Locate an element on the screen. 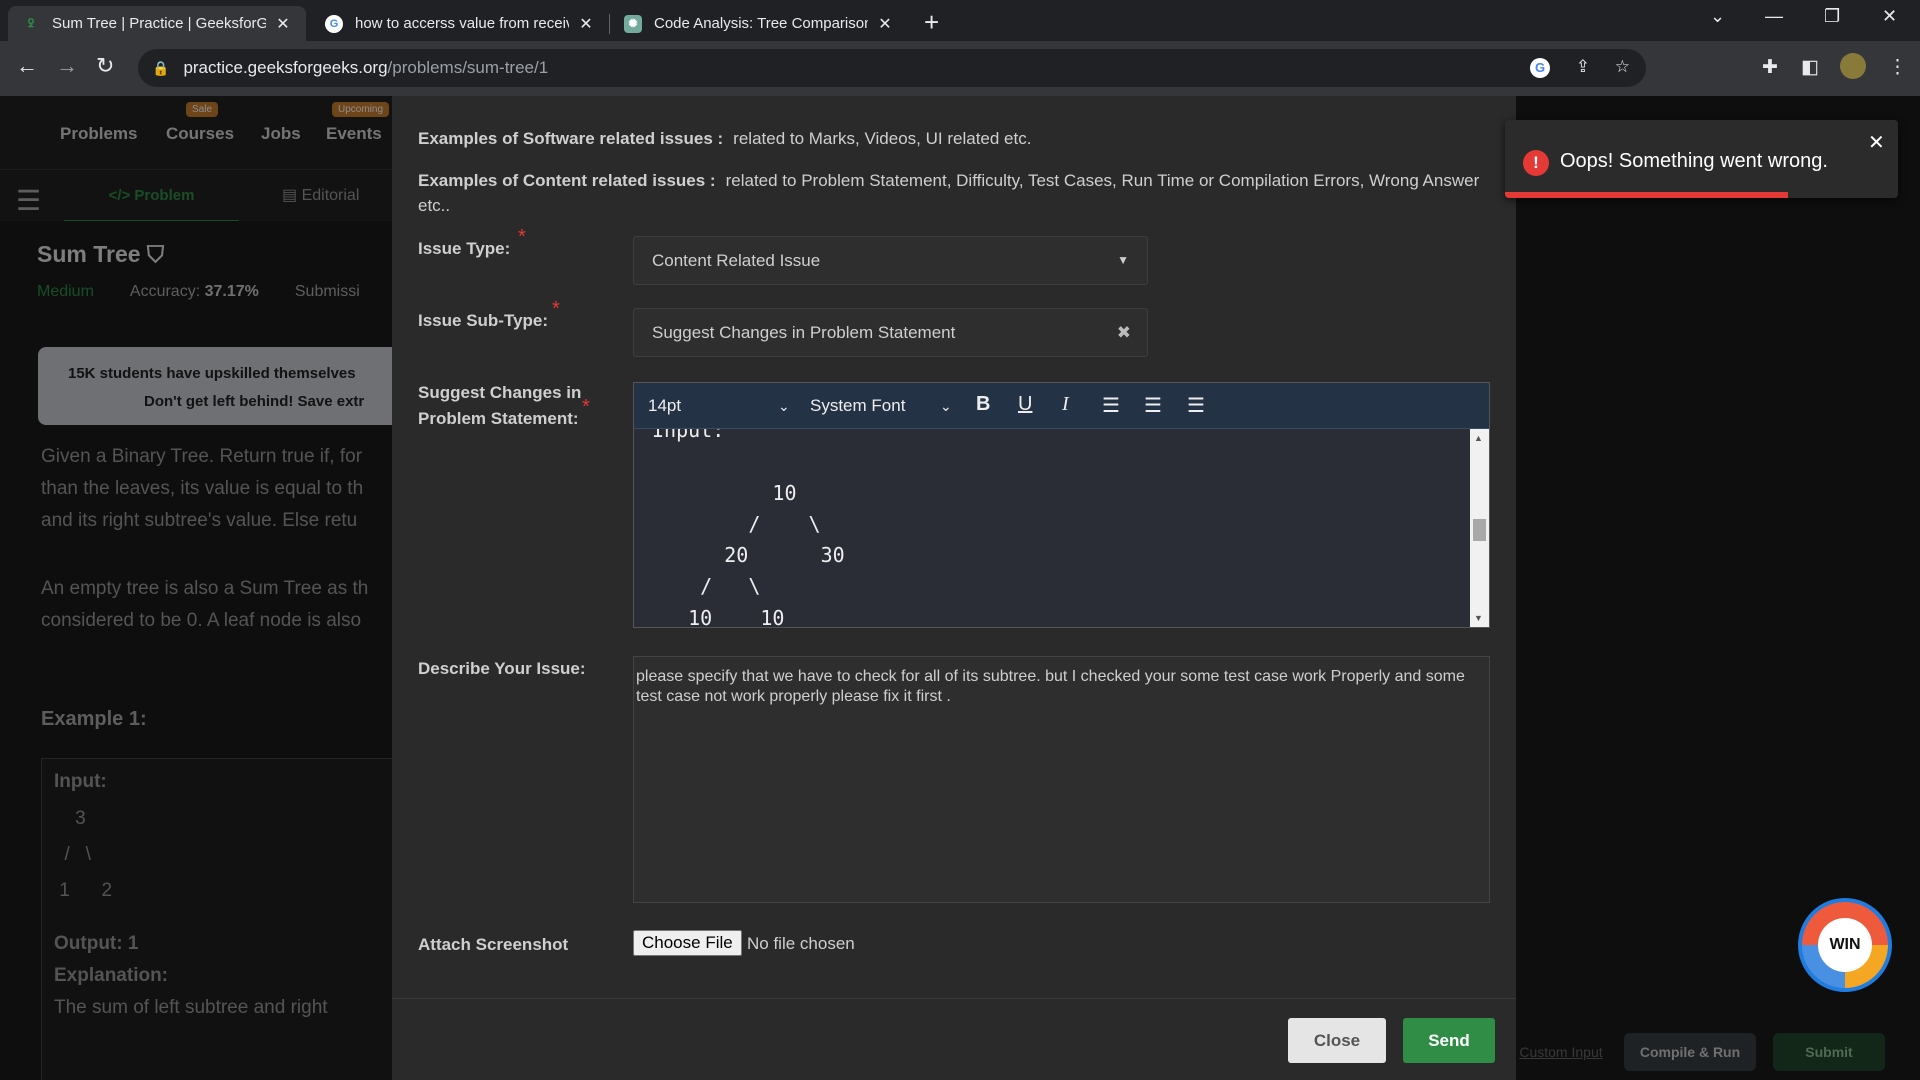  extensions-icon: ✚ is located at coordinates (1770, 67).